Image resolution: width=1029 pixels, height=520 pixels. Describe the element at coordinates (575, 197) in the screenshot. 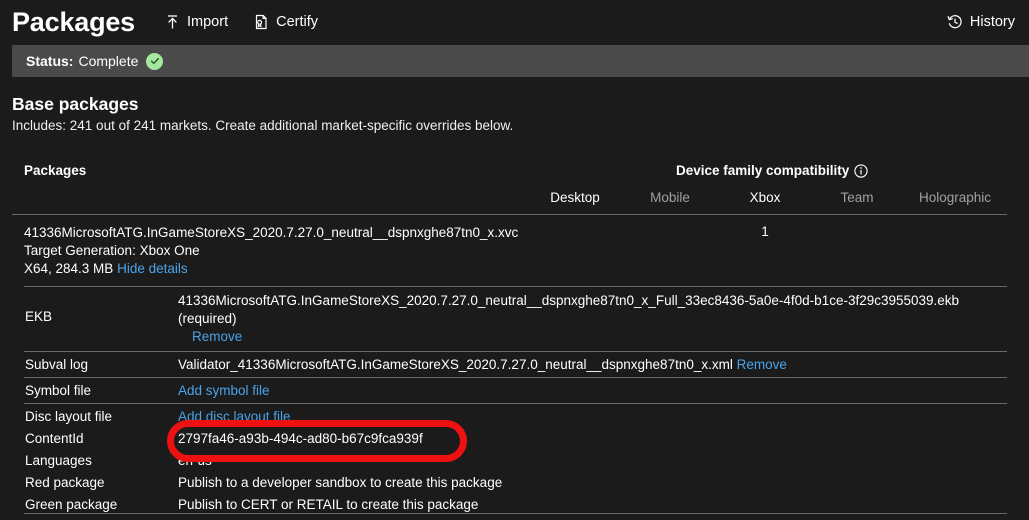

I see `device-column-desktop: Desktop` at that location.